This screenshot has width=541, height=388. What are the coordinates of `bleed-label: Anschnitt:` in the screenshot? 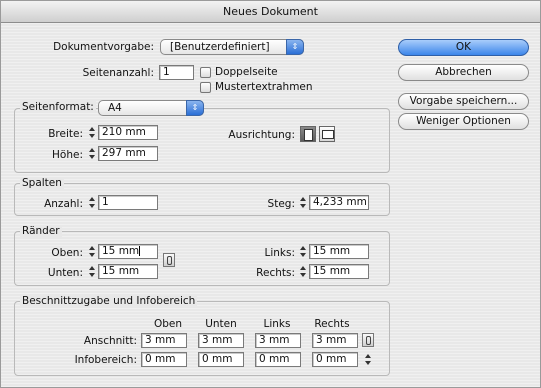 It's located at (110, 341).